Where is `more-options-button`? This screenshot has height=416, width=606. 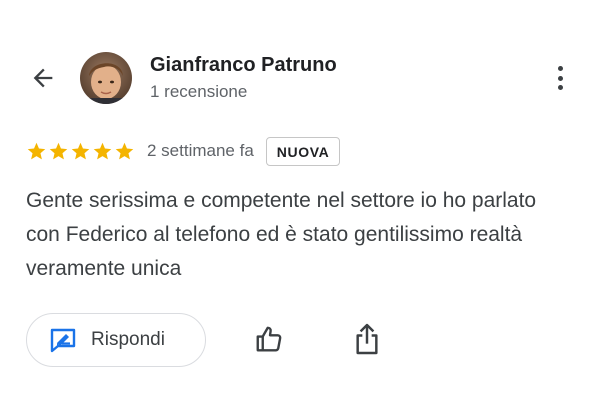 more-options-button is located at coordinates (560, 78).